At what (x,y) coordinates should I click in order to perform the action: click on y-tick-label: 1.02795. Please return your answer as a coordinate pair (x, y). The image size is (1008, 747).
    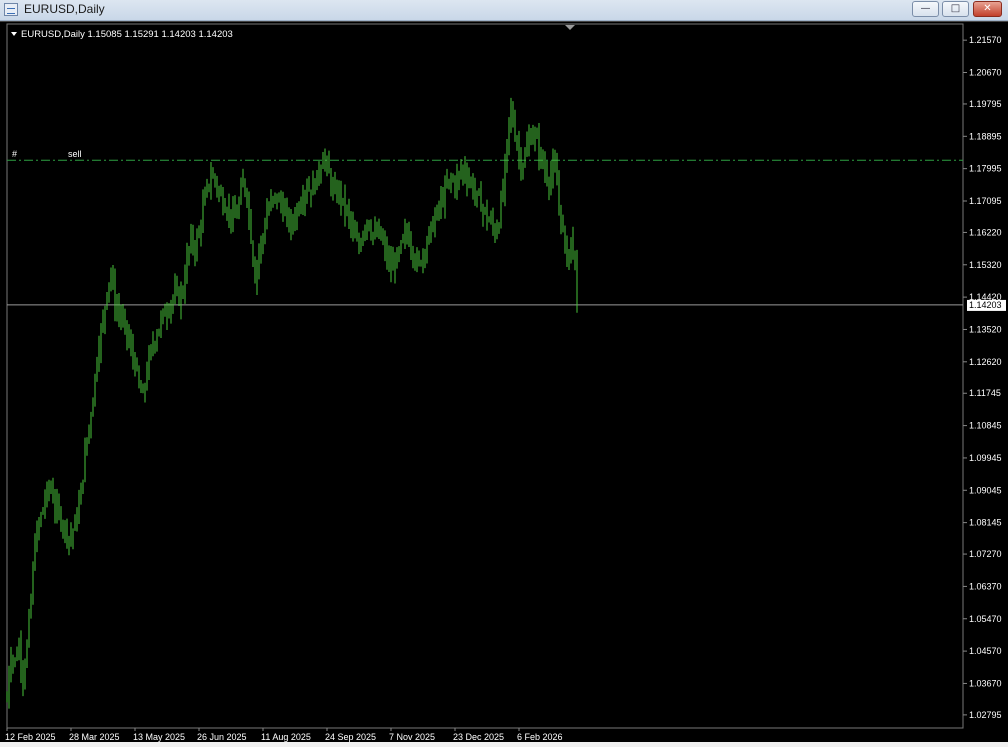
    Looking at the image, I should click on (985, 715).